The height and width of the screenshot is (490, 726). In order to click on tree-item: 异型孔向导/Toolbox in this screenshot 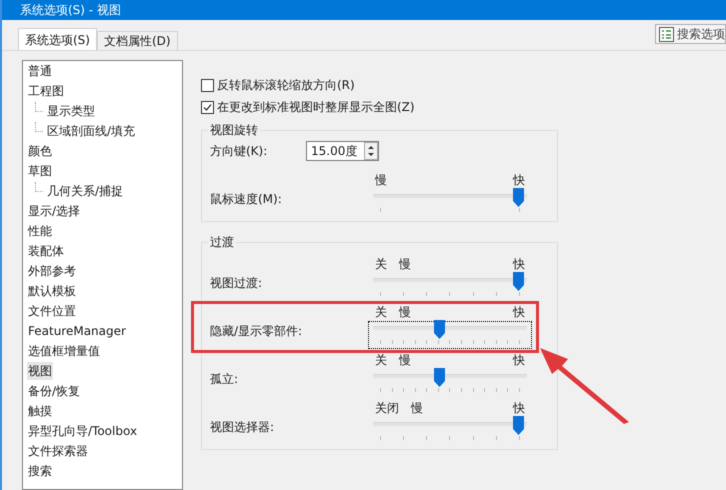, I will do `click(82, 431)`.